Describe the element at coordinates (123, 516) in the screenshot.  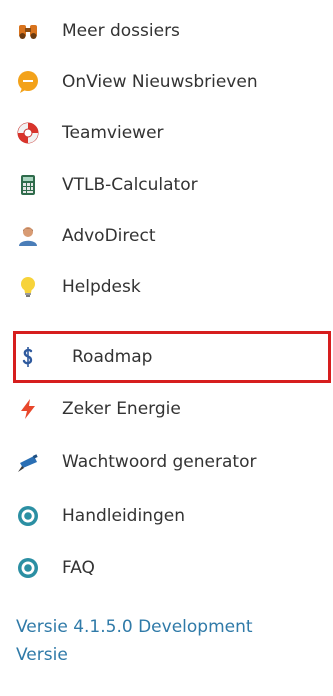
I see `menu-item-label: Handleidingen` at that location.